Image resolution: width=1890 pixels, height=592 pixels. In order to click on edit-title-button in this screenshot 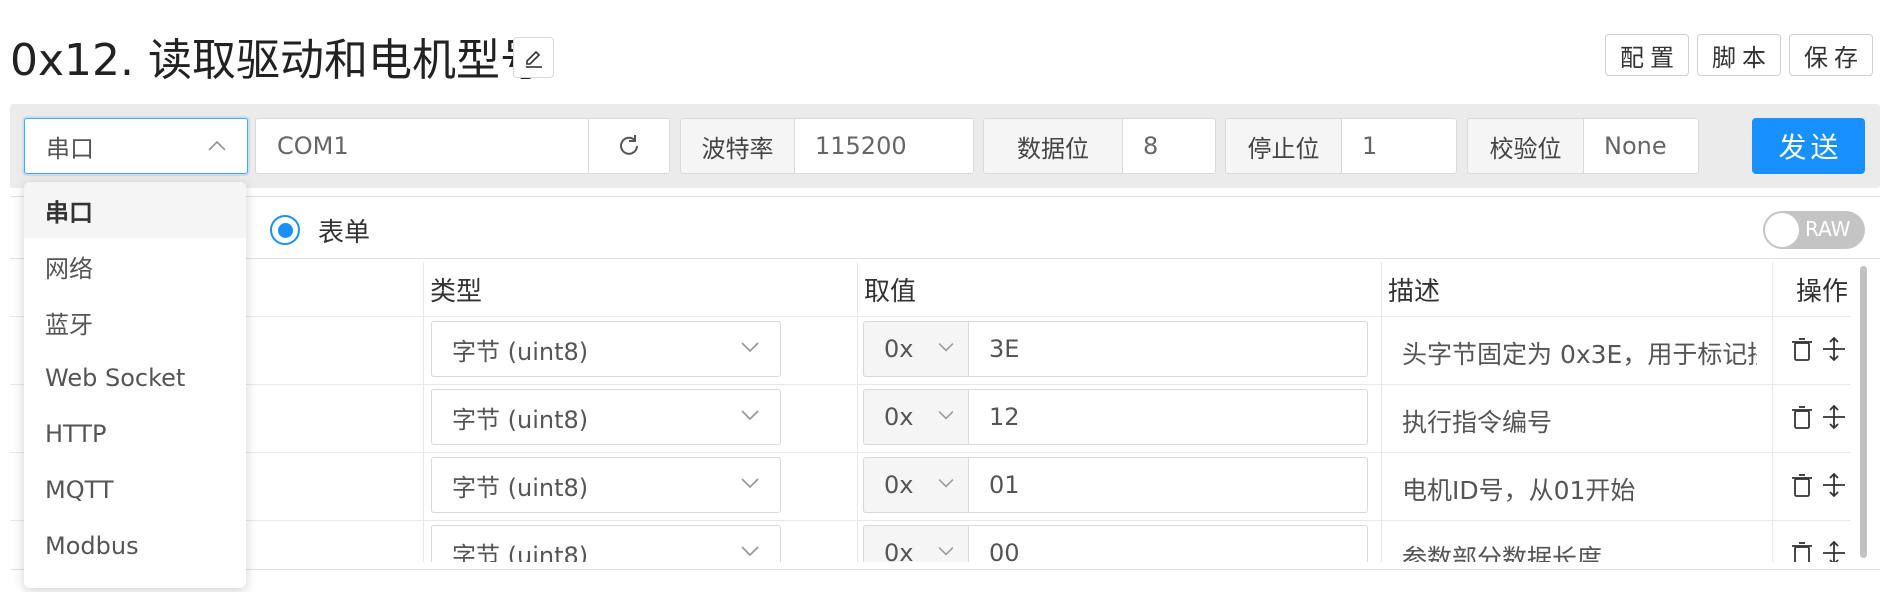, I will do `click(533, 57)`.